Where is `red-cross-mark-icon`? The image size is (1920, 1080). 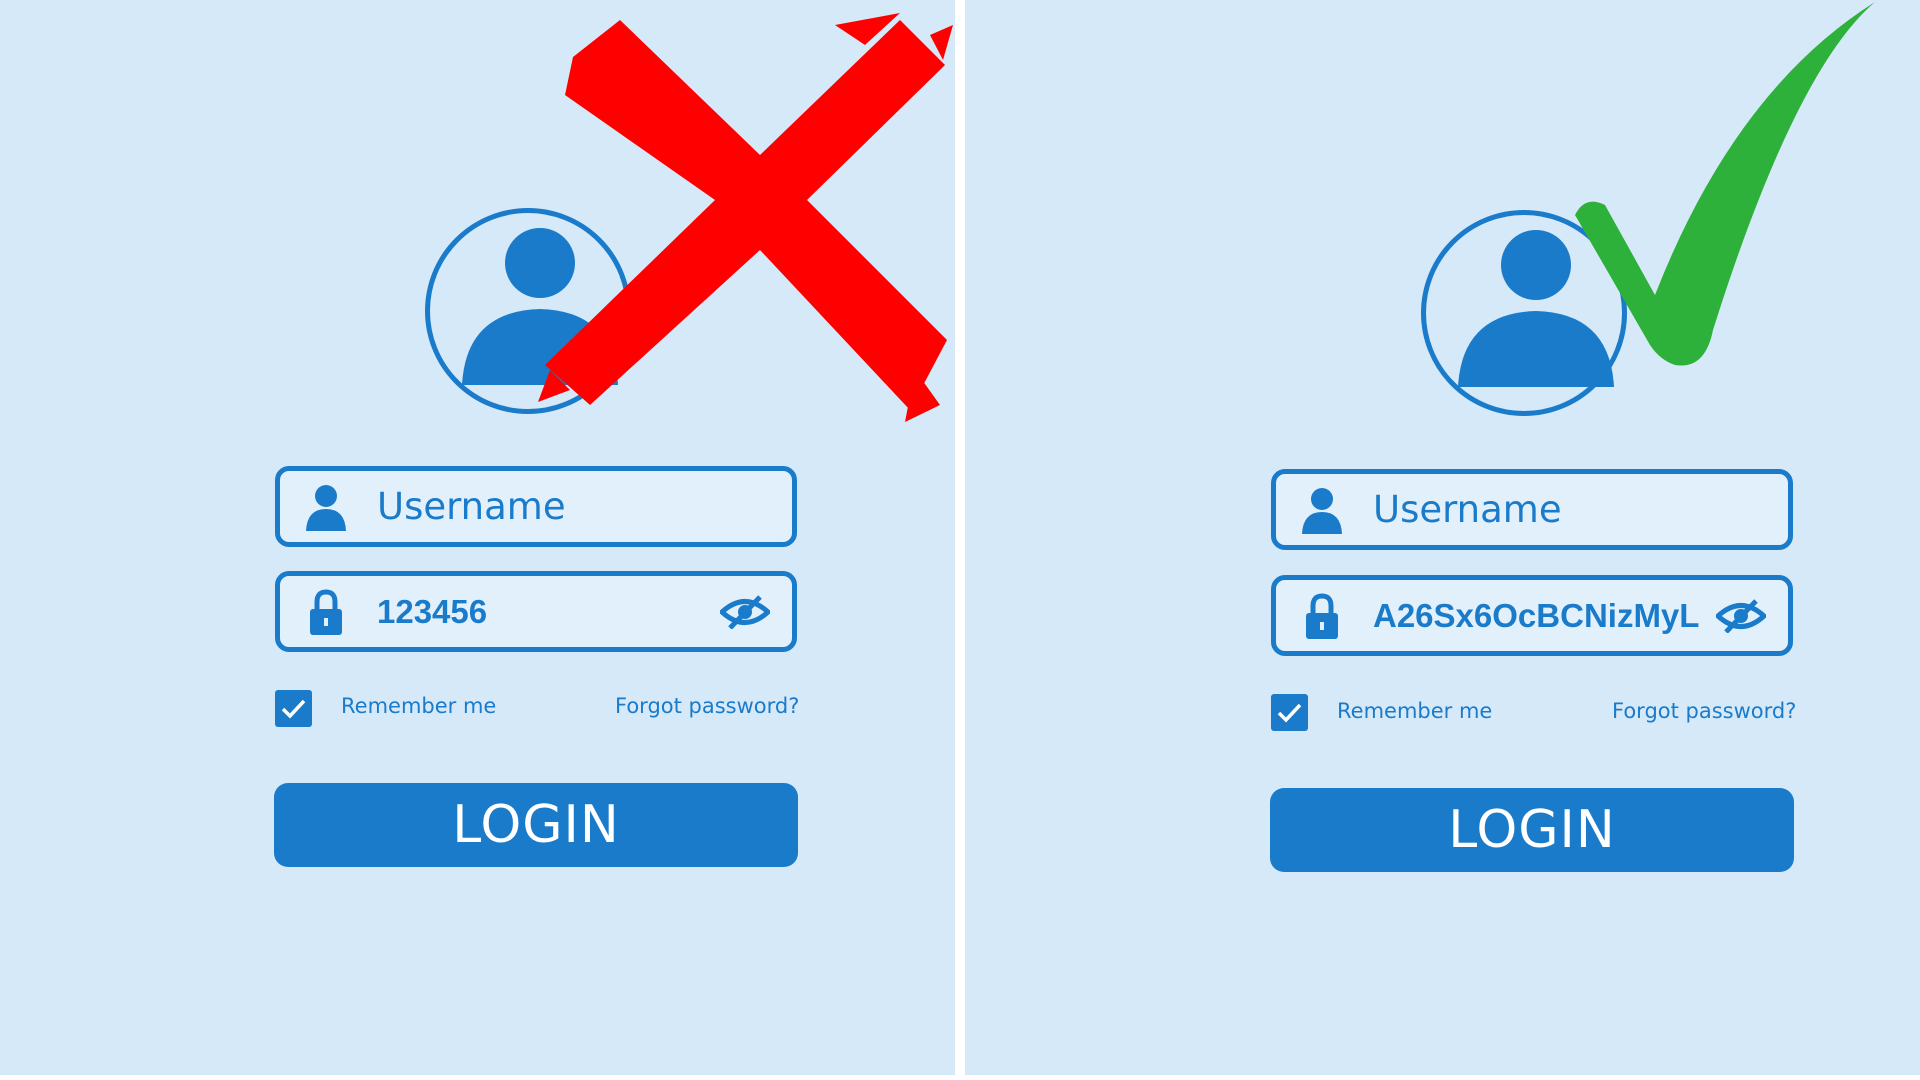 red-cross-mark-icon is located at coordinates (745, 217).